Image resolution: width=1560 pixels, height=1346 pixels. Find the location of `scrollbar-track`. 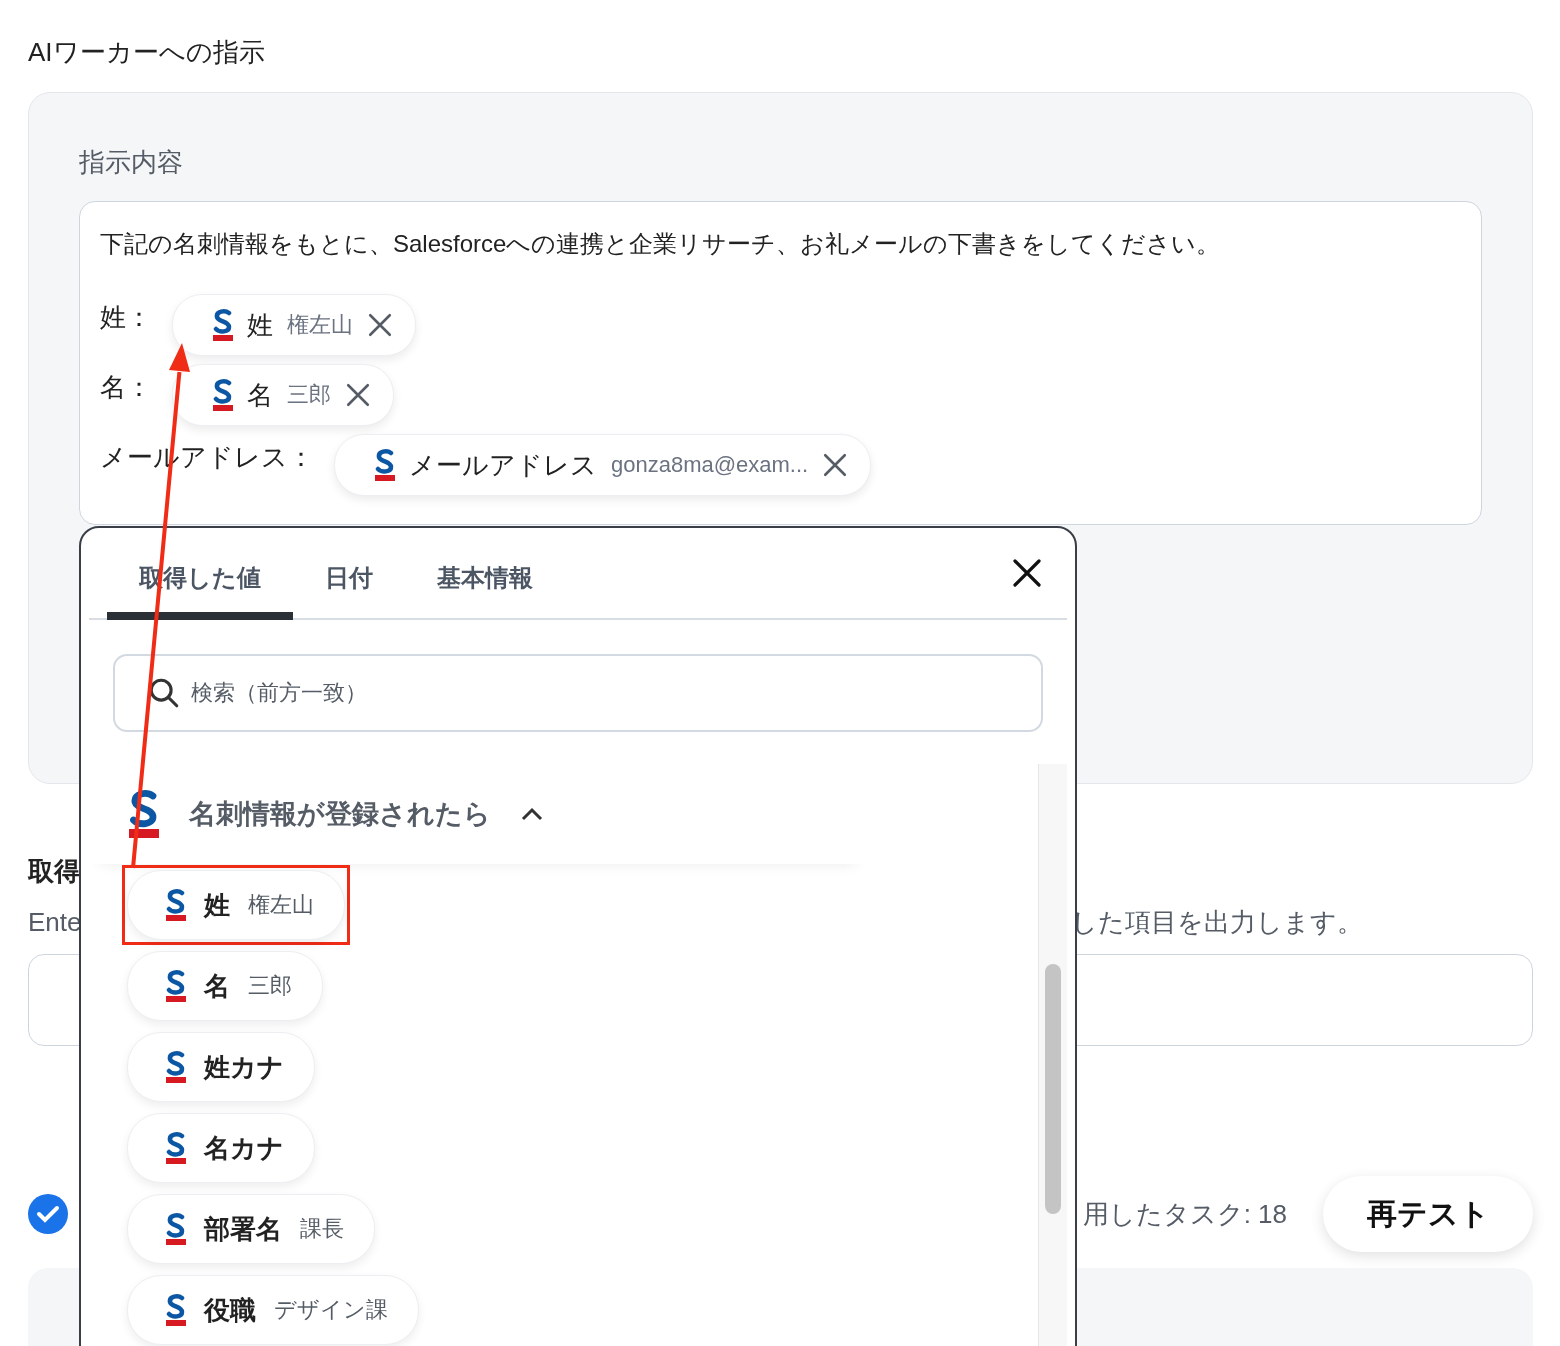

scrollbar-track is located at coordinates (1052, 1055).